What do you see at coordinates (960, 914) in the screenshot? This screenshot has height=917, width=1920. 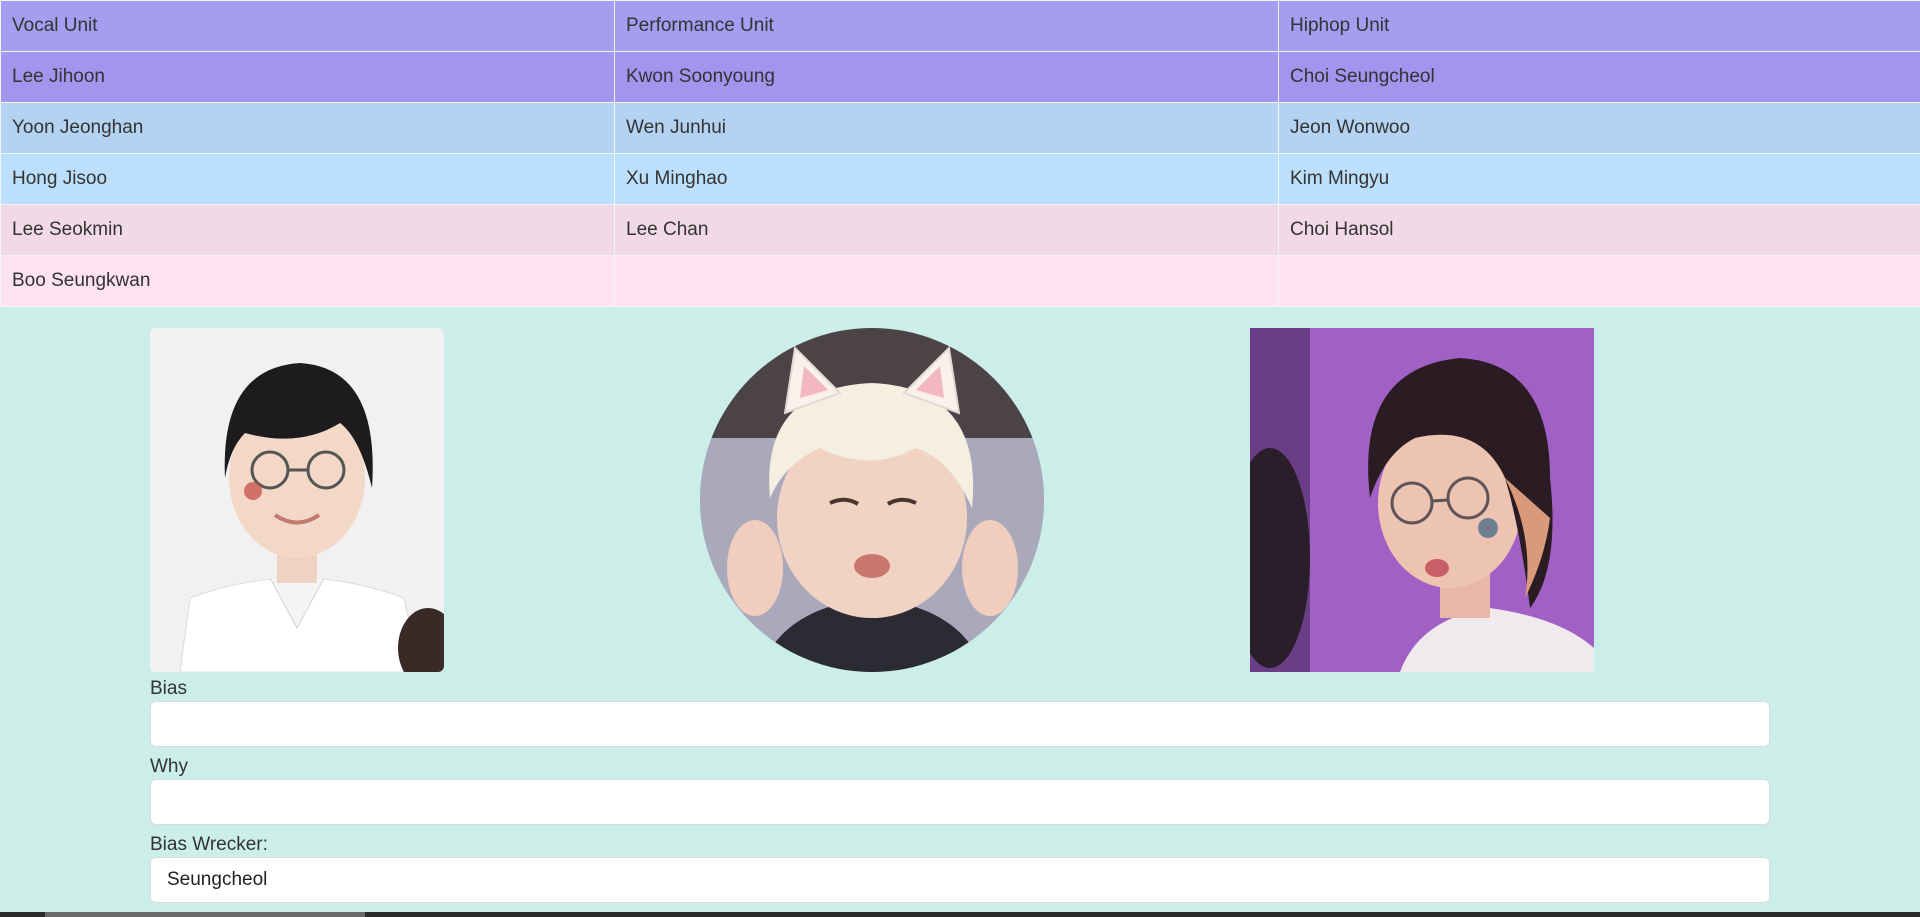 I see `horizontal-scrollbar` at bounding box center [960, 914].